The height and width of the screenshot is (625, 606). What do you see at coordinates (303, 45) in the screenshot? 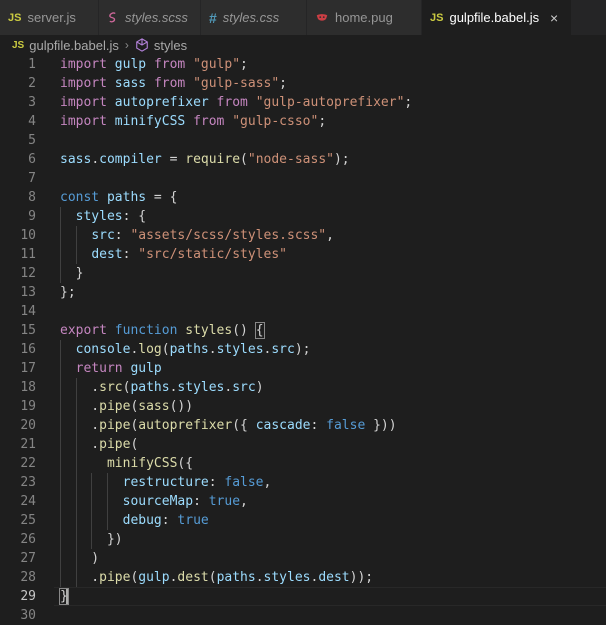
I see `breadcrumb: JS gulpfile.babel.js › styles` at bounding box center [303, 45].